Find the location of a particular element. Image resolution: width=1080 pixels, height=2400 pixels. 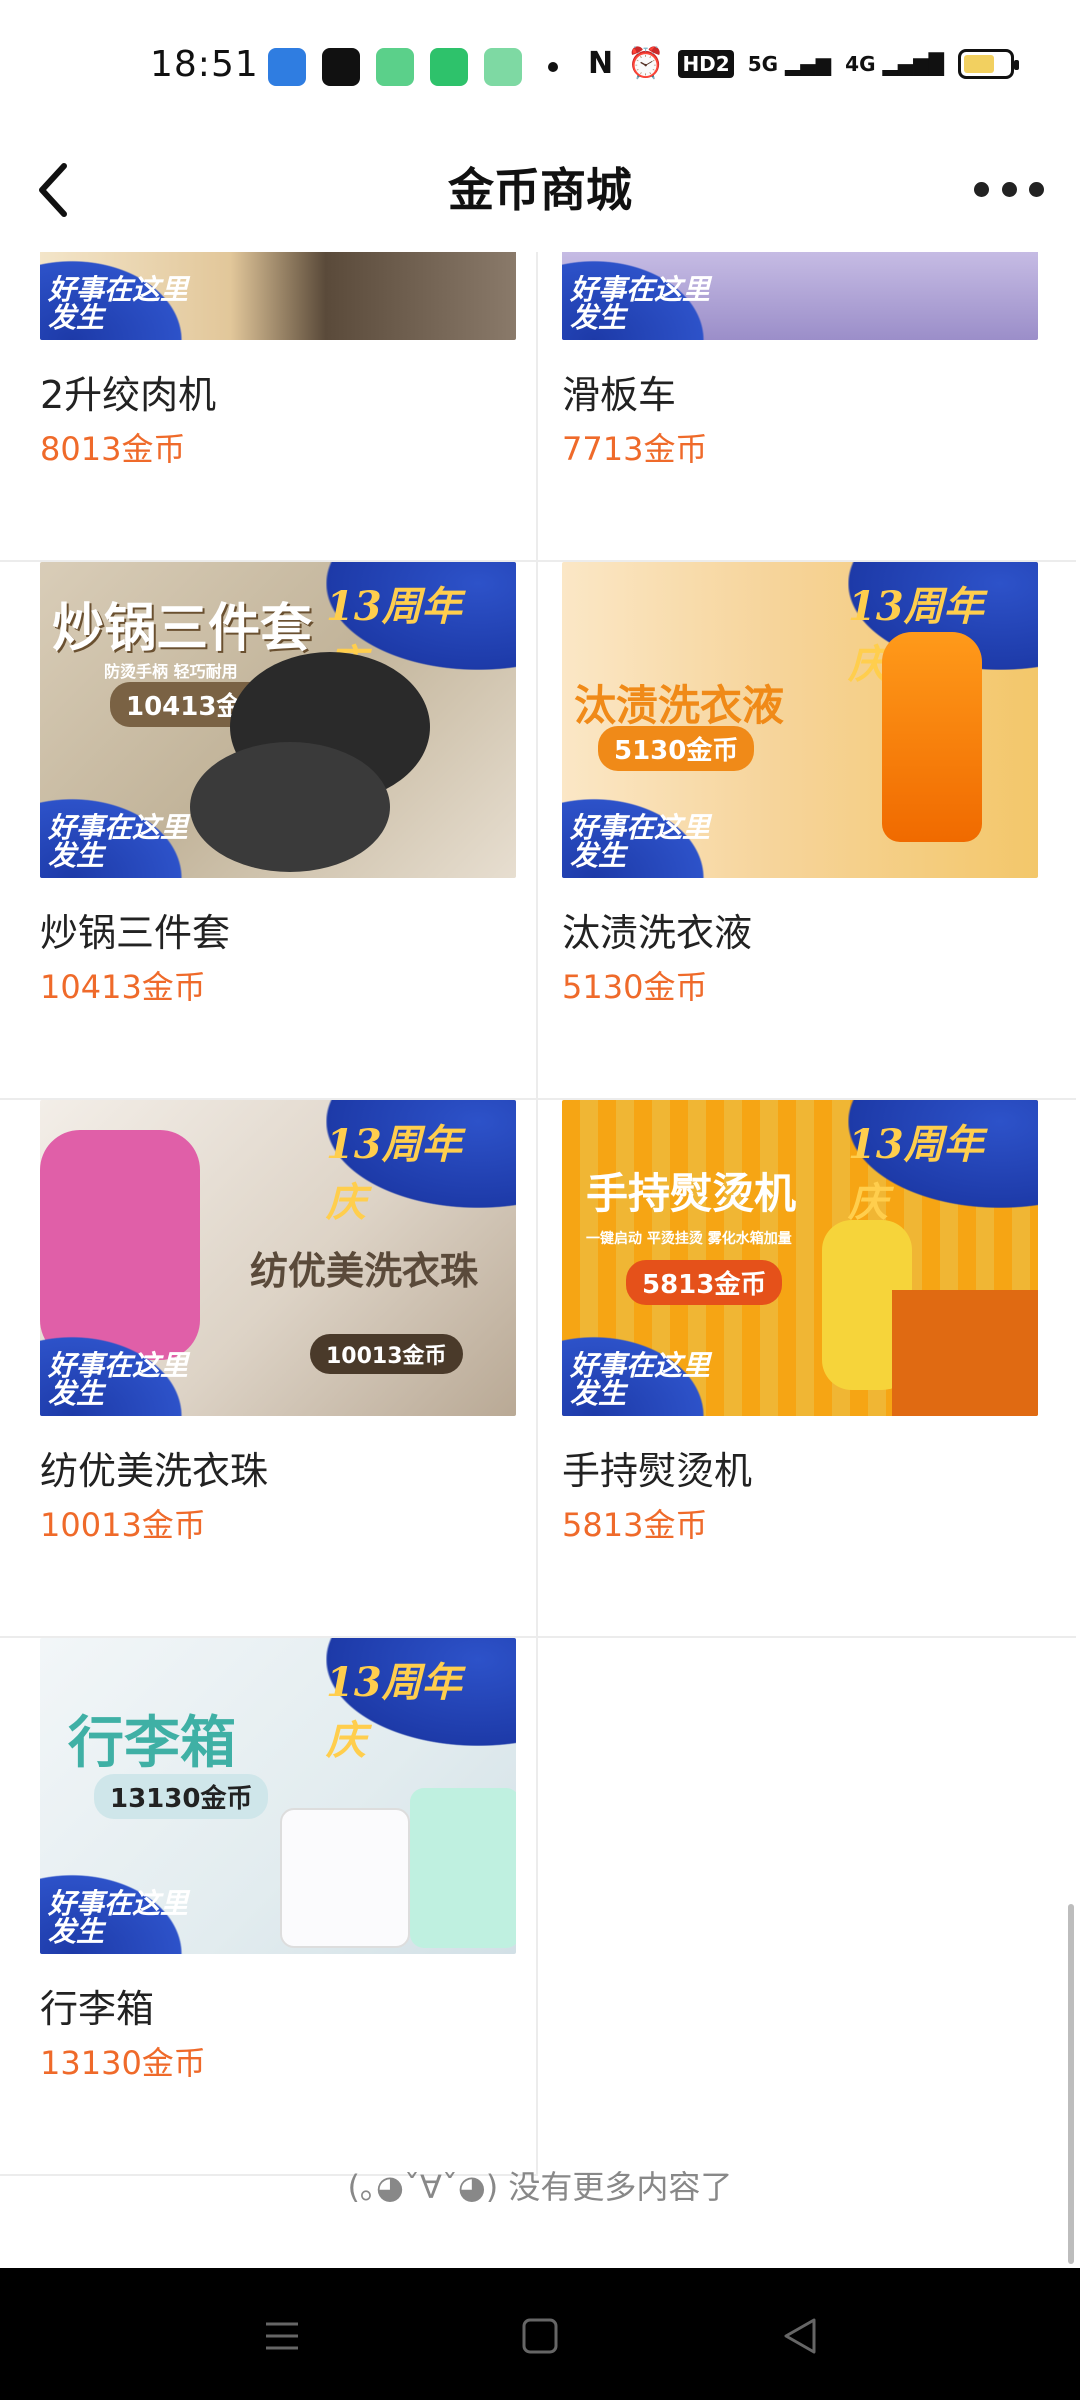

detergent-bottle-icon is located at coordinates (932, 737).